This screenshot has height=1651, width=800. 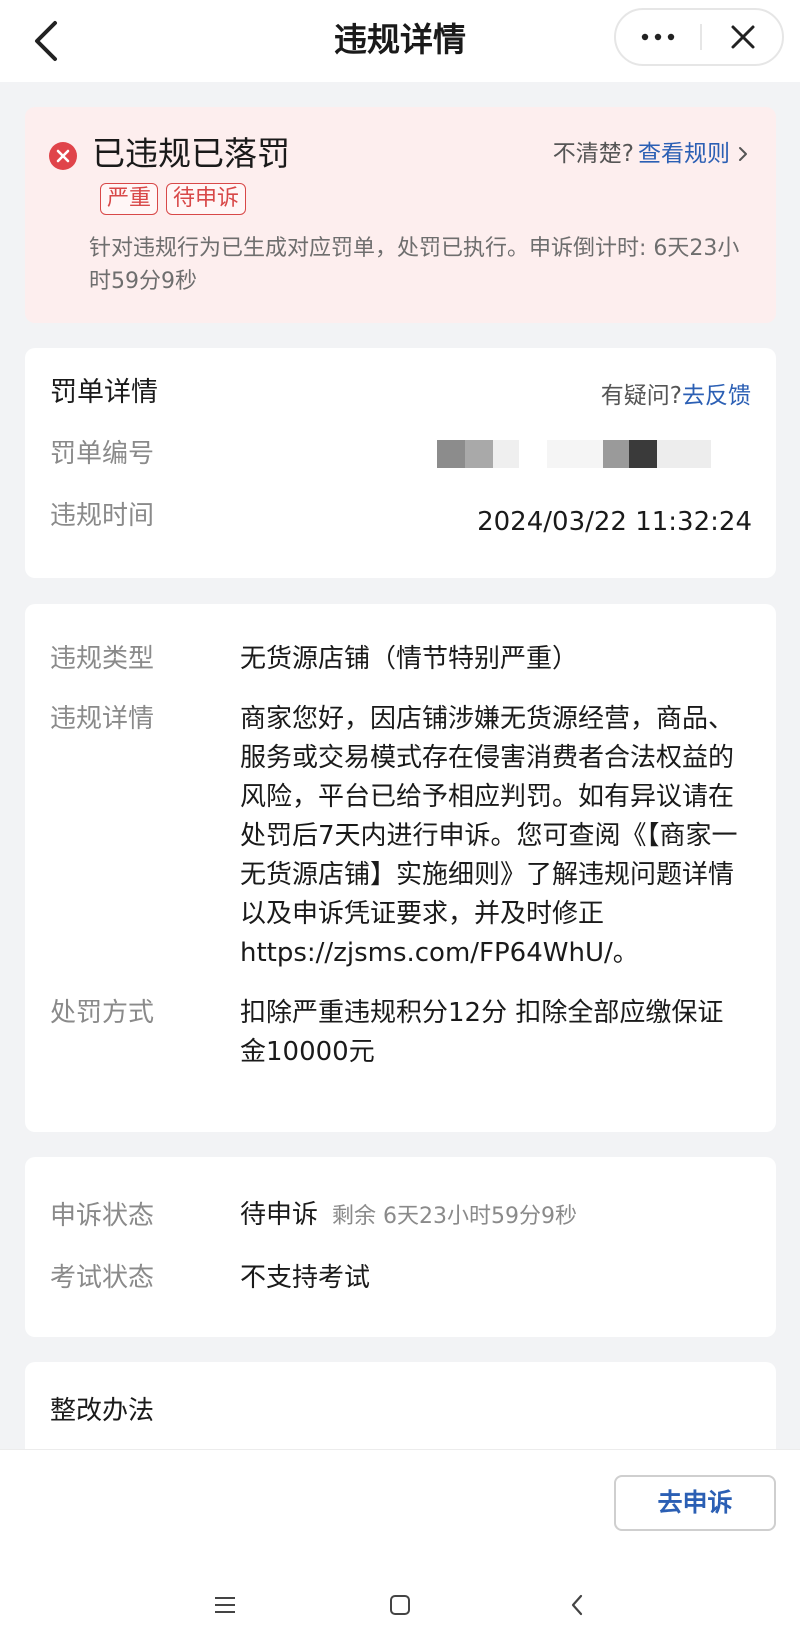 I want to click on appeal-button: 去申诉, so click(x=695, y=1503).